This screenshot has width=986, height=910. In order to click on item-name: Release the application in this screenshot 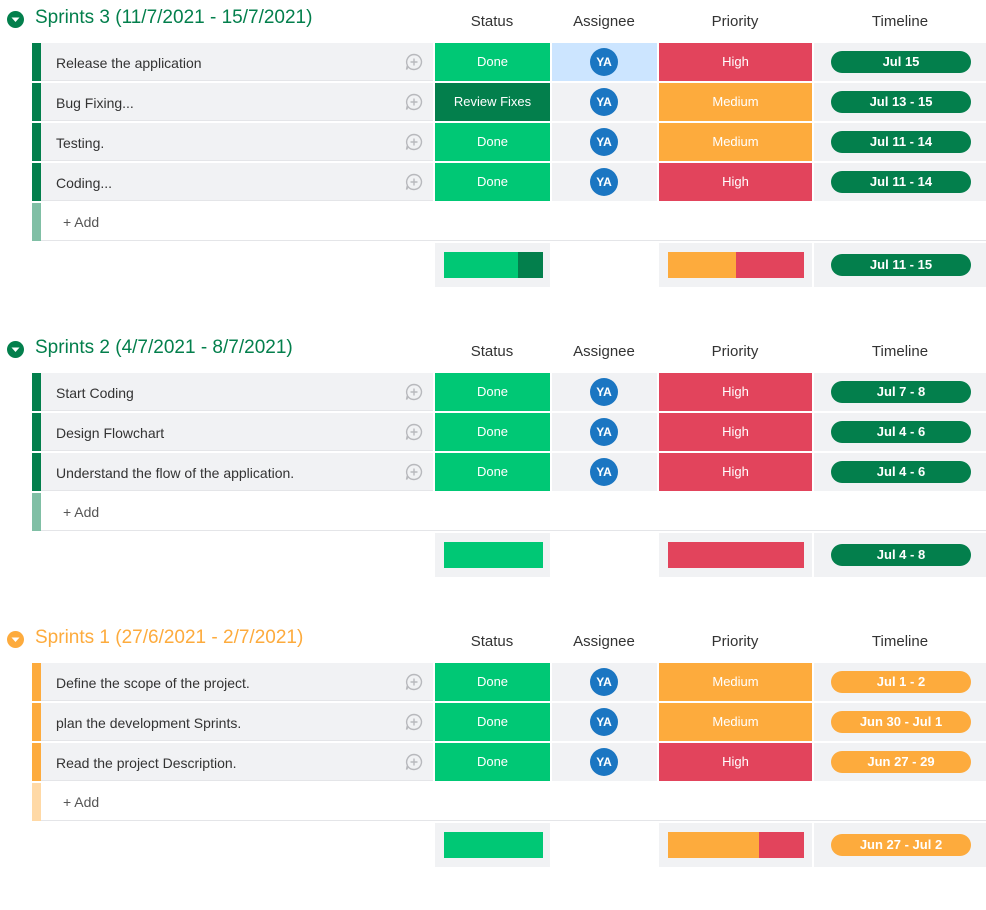, I will do `click(129, 63)`.